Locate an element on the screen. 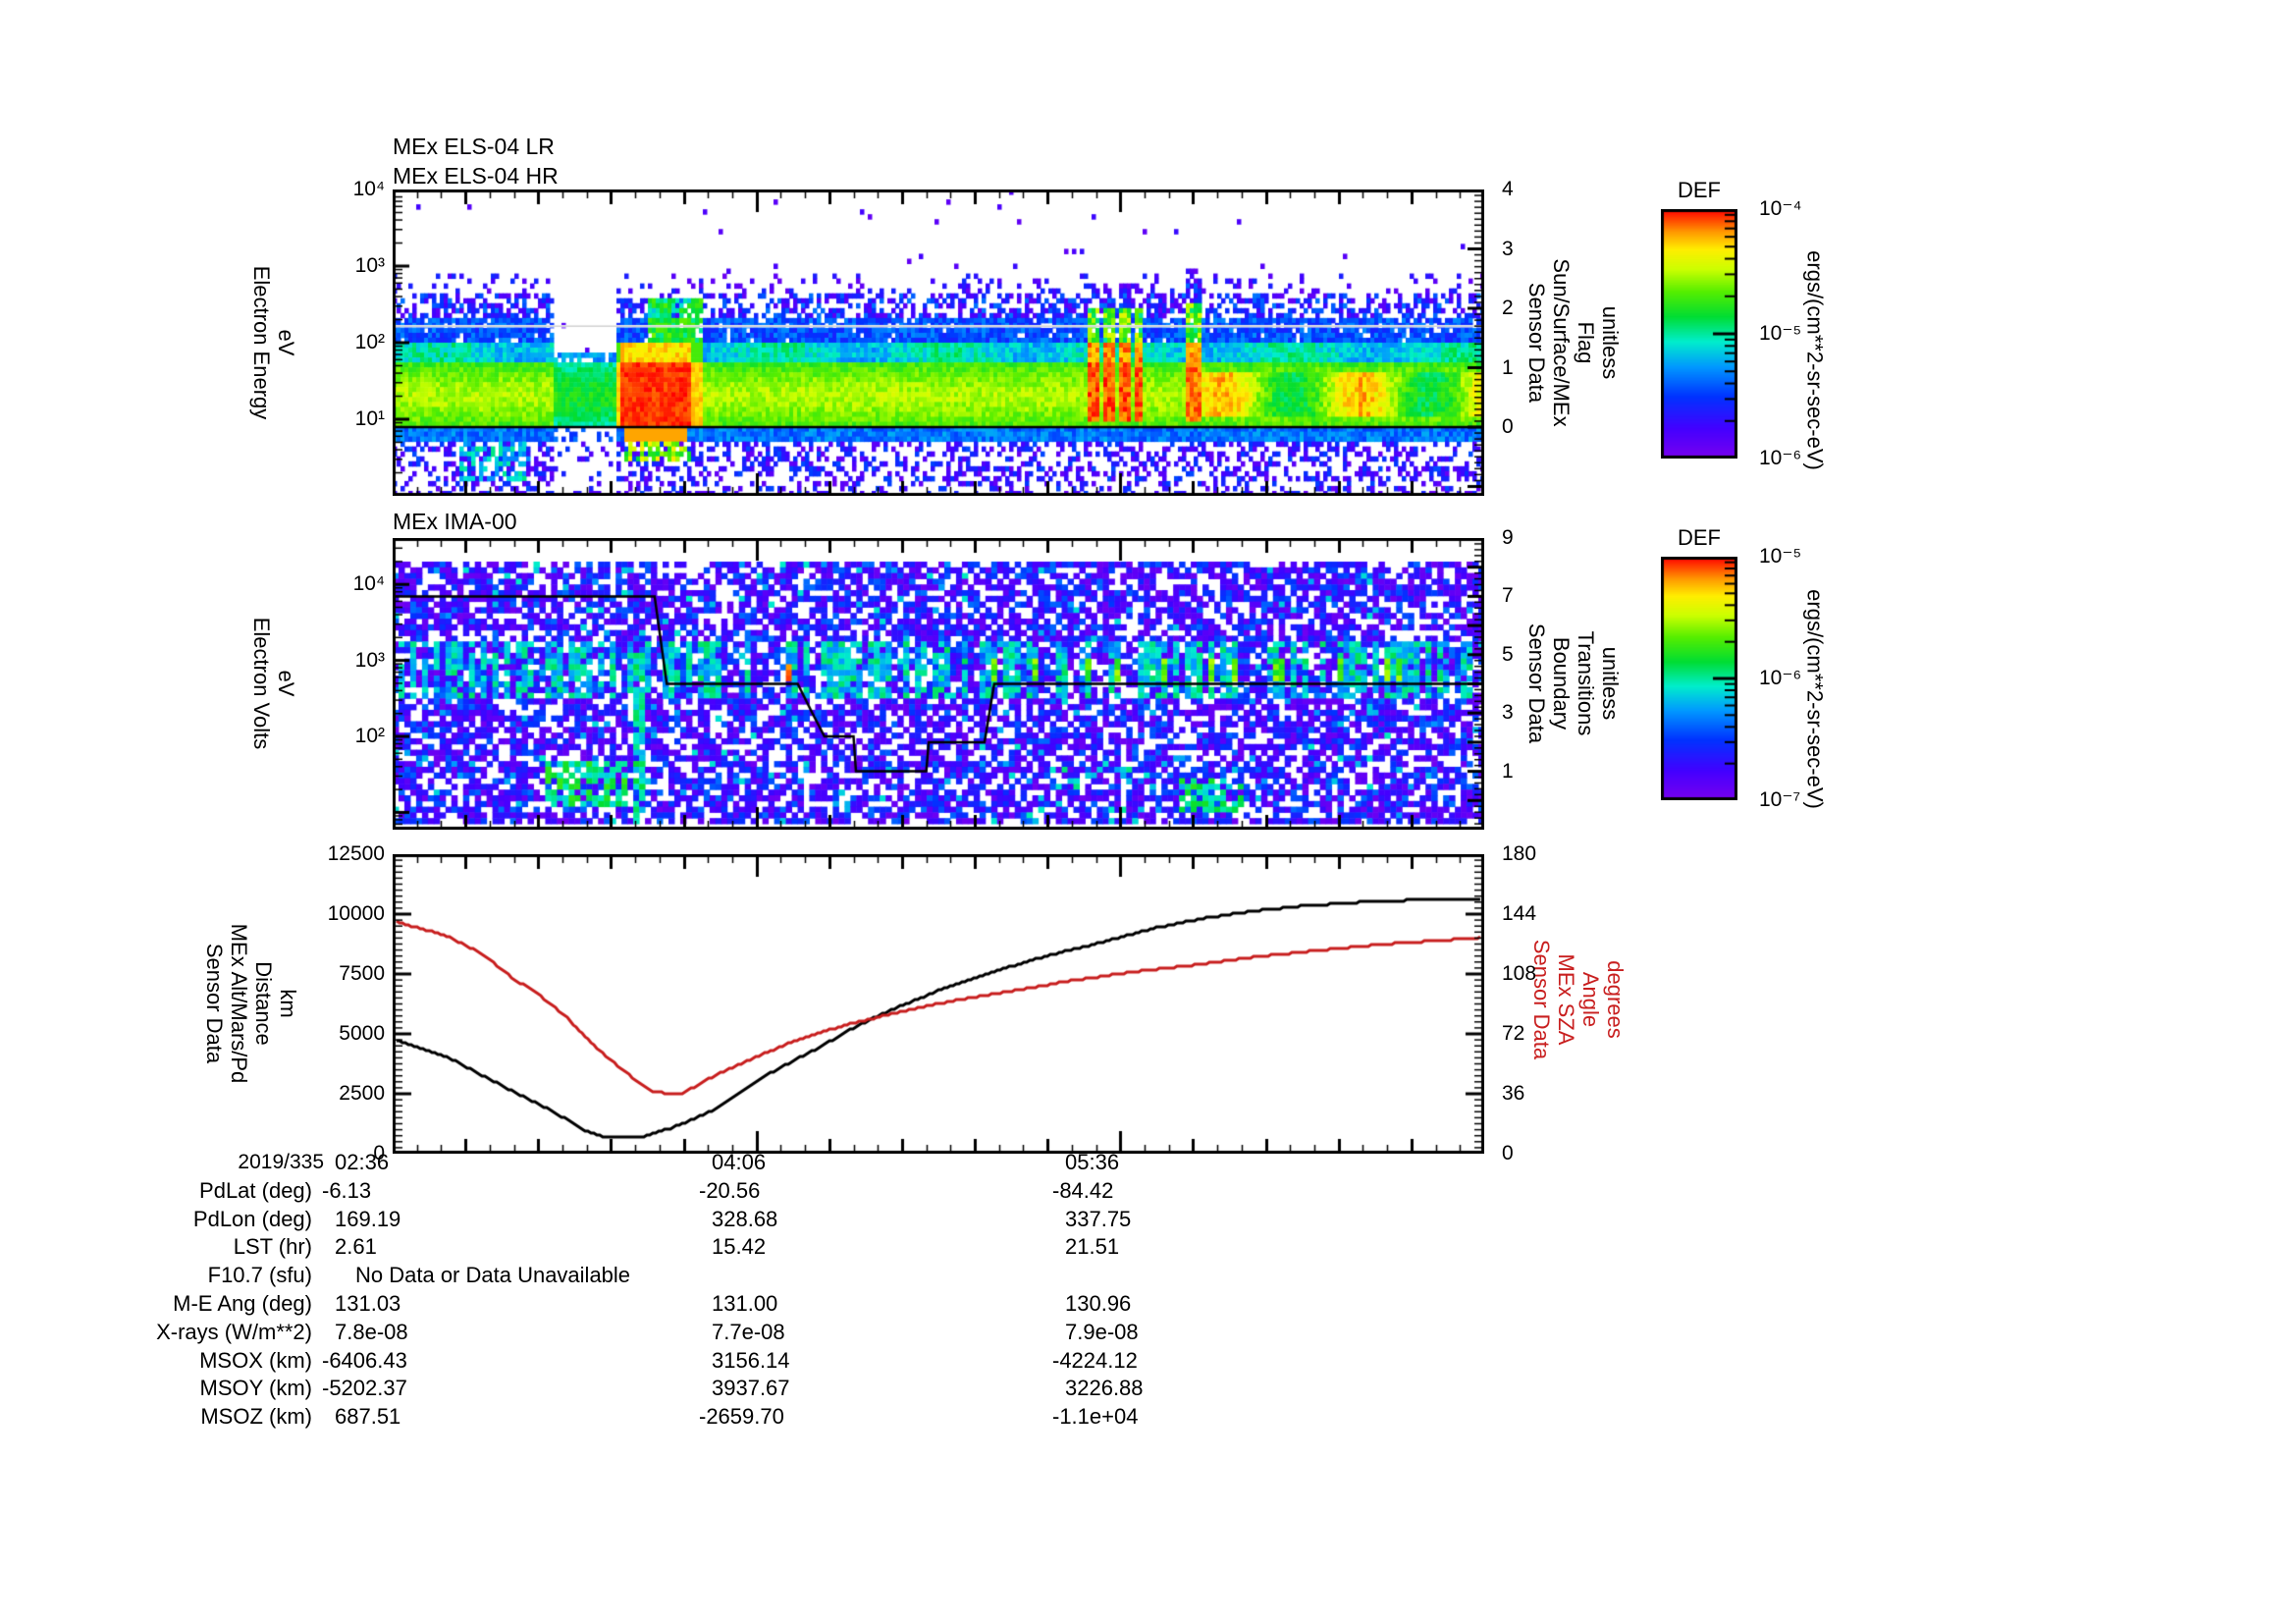  table-row-label: PdLat (deg) is located at coordinates (255, 1190).